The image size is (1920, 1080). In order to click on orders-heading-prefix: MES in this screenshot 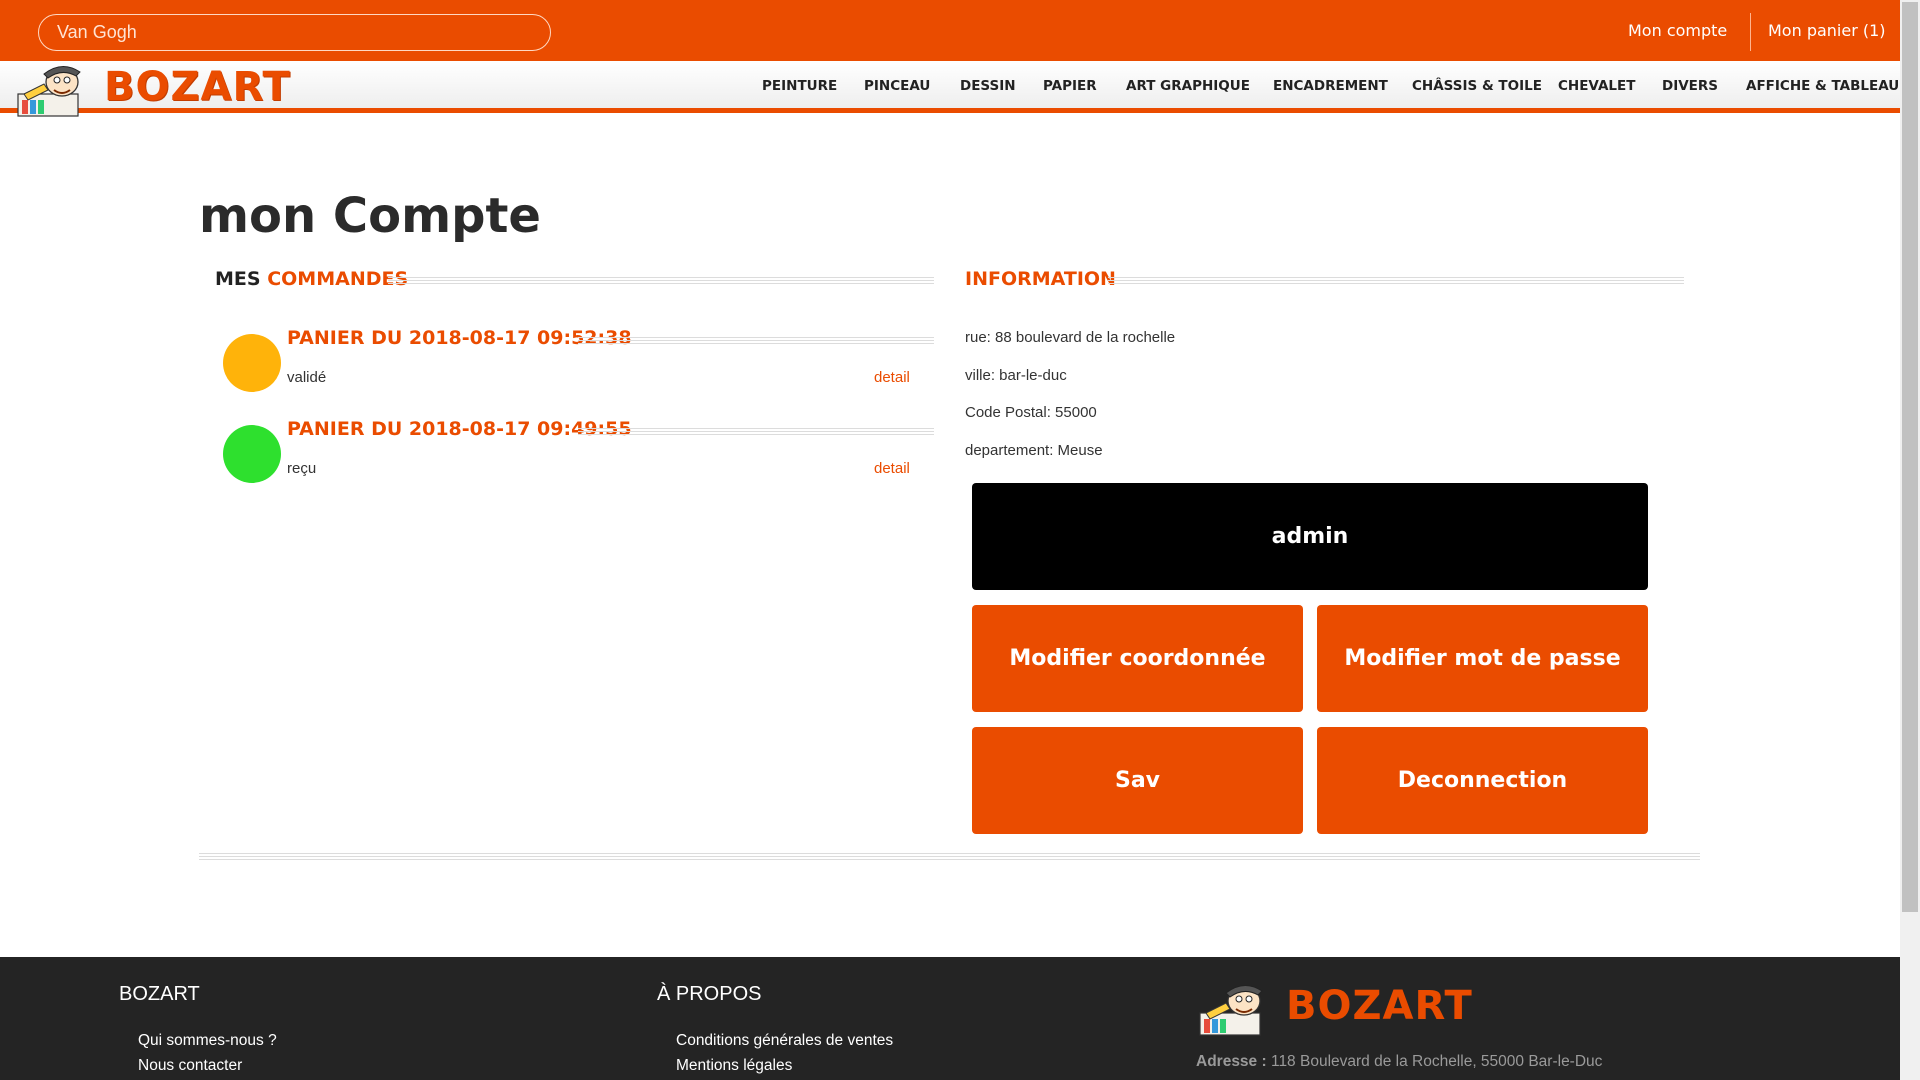, I will do `click(238, 279)`.